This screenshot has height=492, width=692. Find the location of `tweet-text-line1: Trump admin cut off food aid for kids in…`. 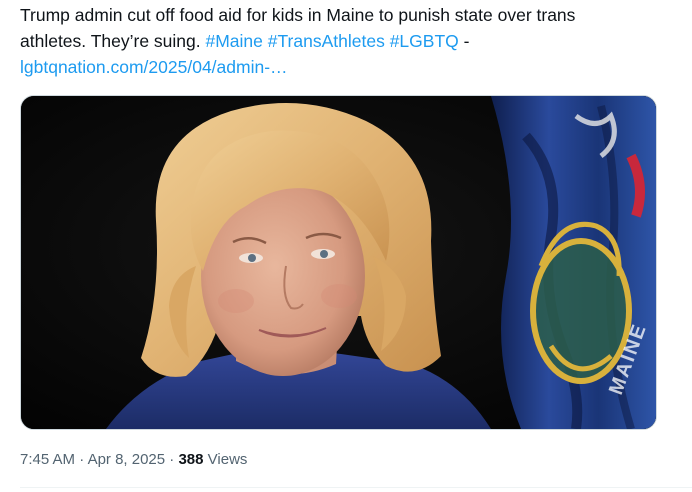

tweet-text-line1: Trump admin cut off food aid for kids in… is located at coordinates (298, 15).